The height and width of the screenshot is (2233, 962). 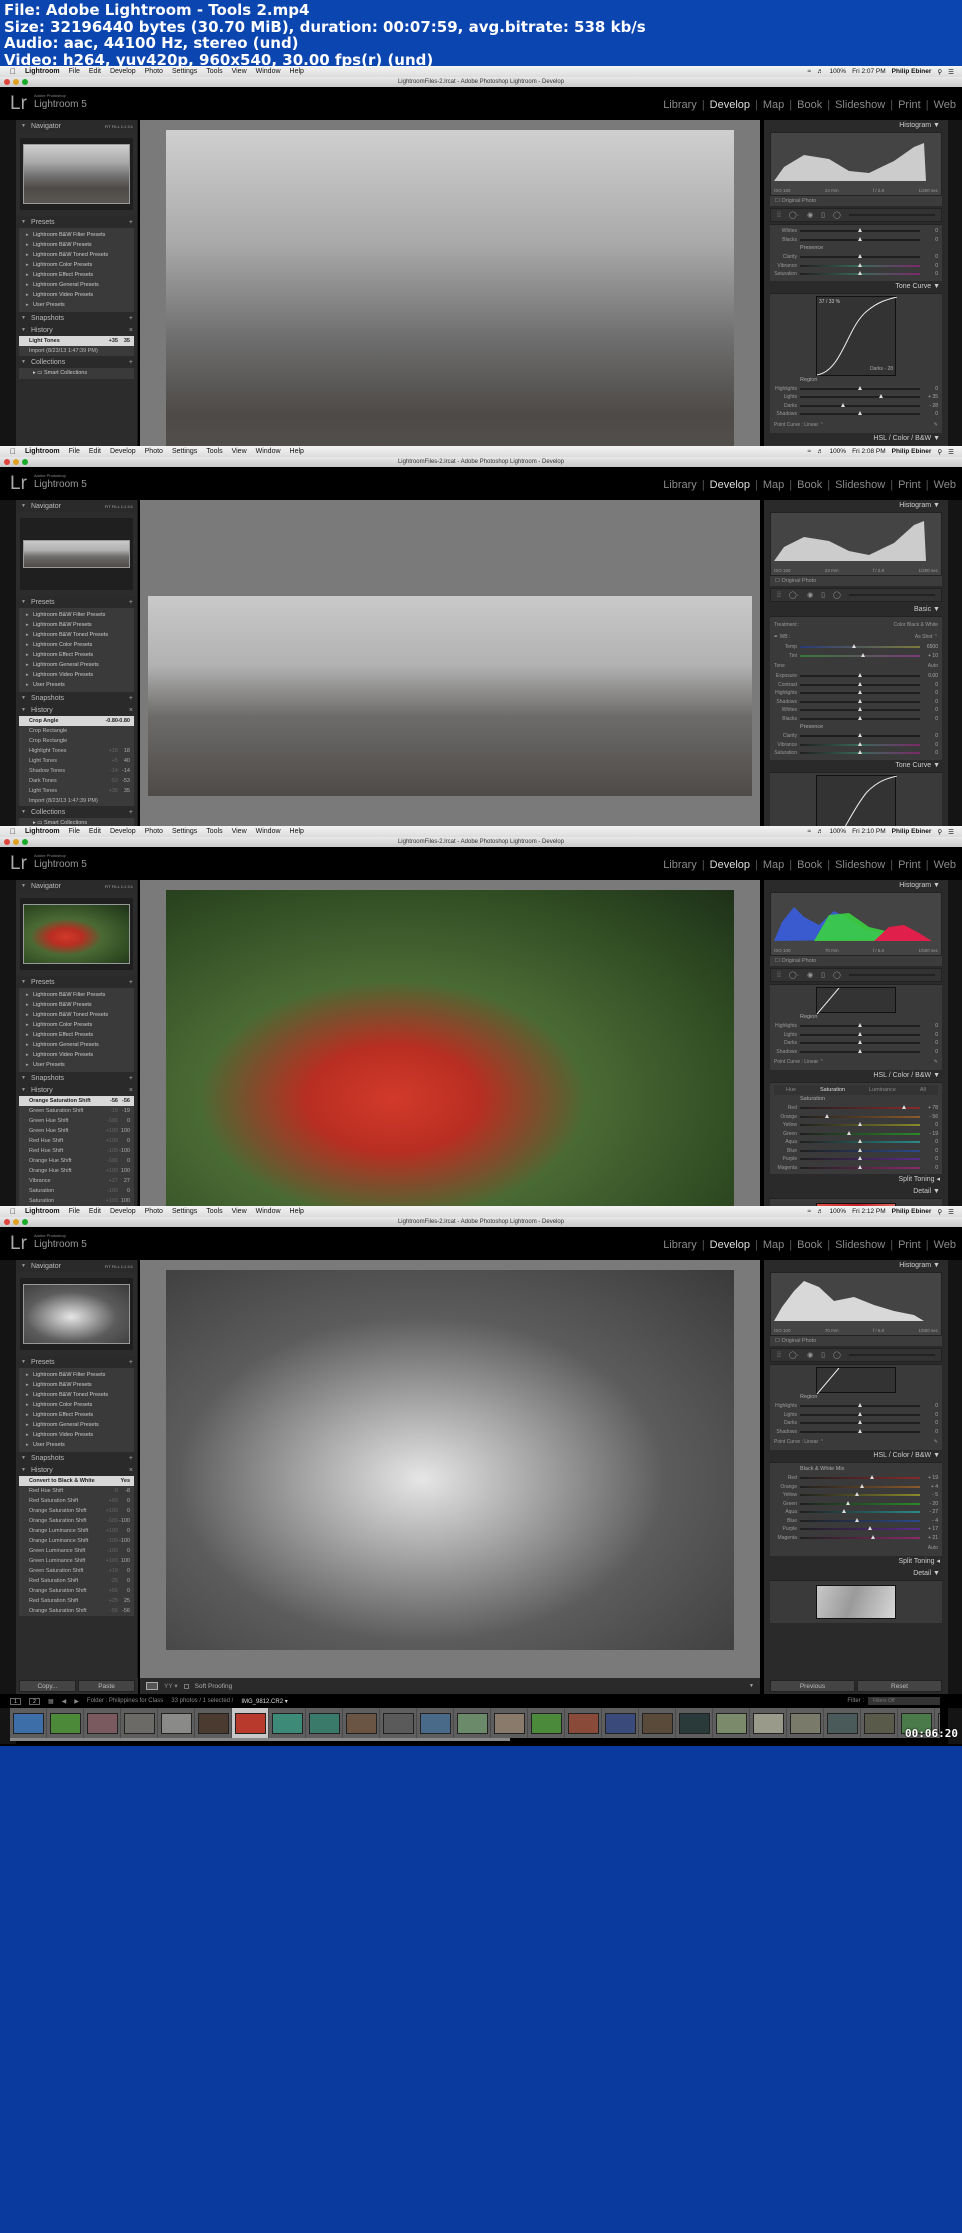 What do you see at coordinates (837, 215) in the screenshot?
I see `radial-filter-icon: ◯` at bounding box center [837, 215].